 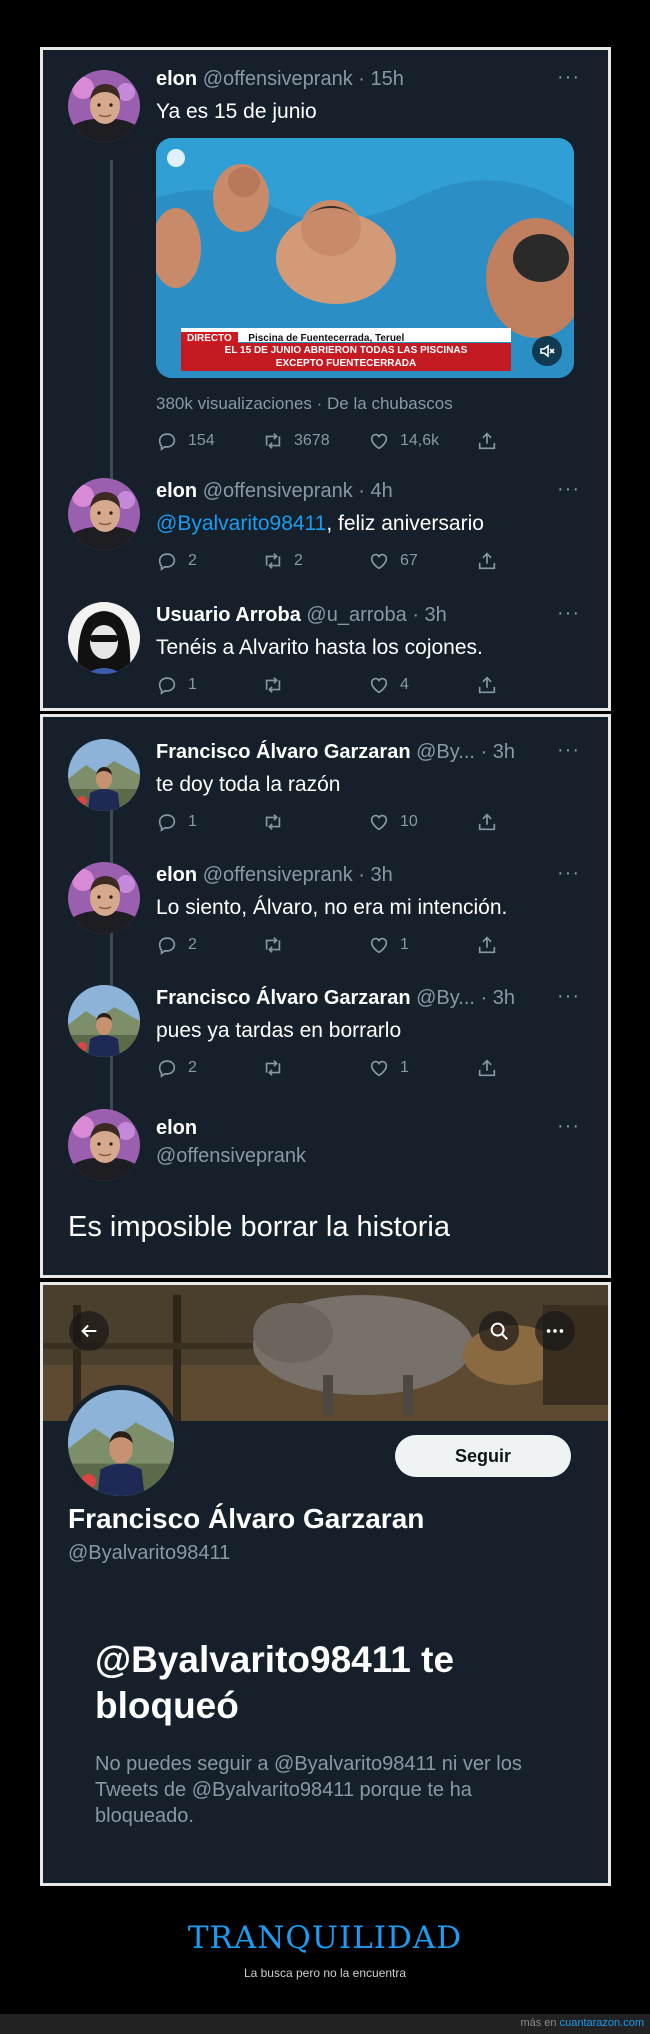 I want to click on credit-bar: más en cuantarazon.com, so click(x=325, y=2024).